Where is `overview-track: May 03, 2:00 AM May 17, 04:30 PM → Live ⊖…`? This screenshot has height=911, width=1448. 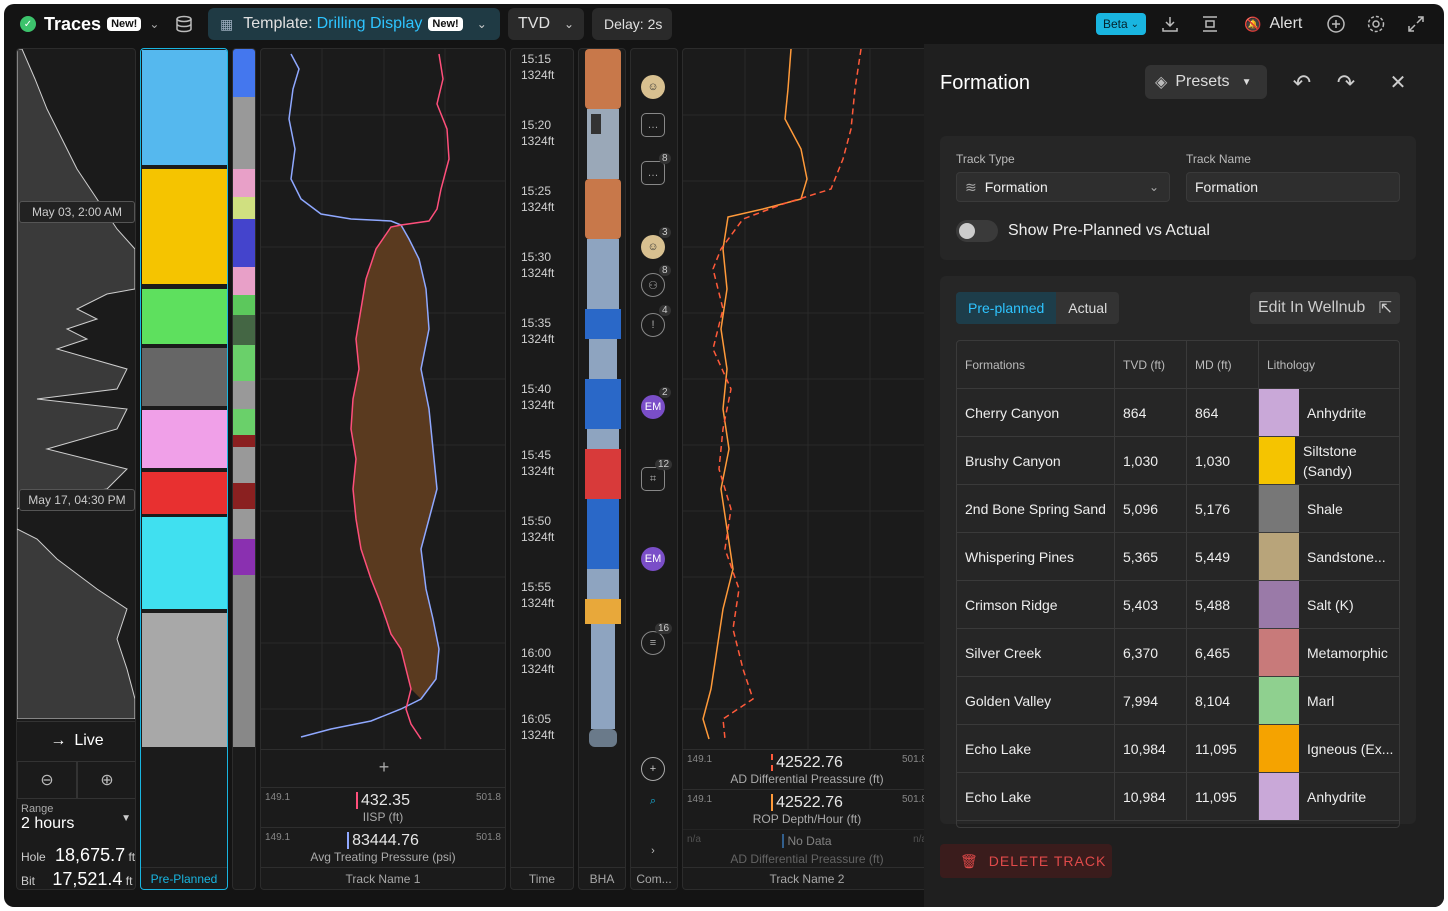 overview-track: May 03, 2:00 AM May 17, 04:30 PM → Live ⊖… is located at coordinates (76, 469).